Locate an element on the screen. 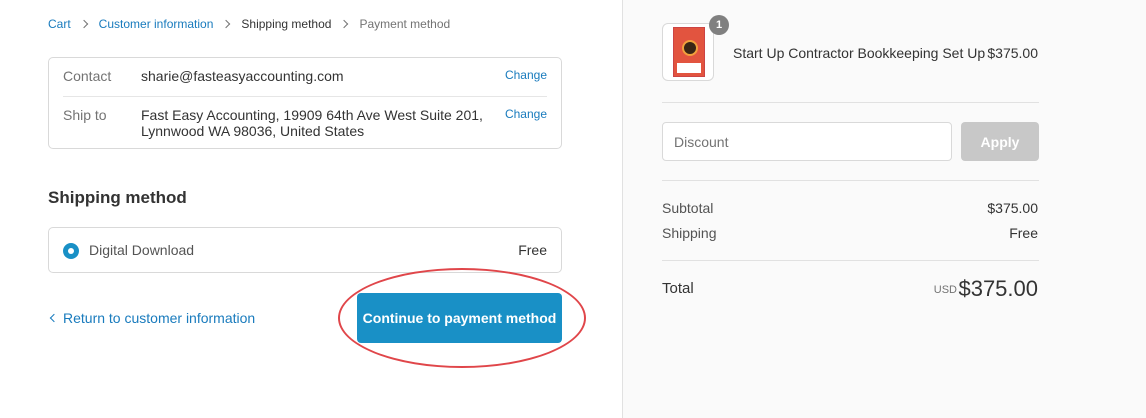 The image size is (1146, 418). shipping-option-price: Free is located at coordinates (532, 250).